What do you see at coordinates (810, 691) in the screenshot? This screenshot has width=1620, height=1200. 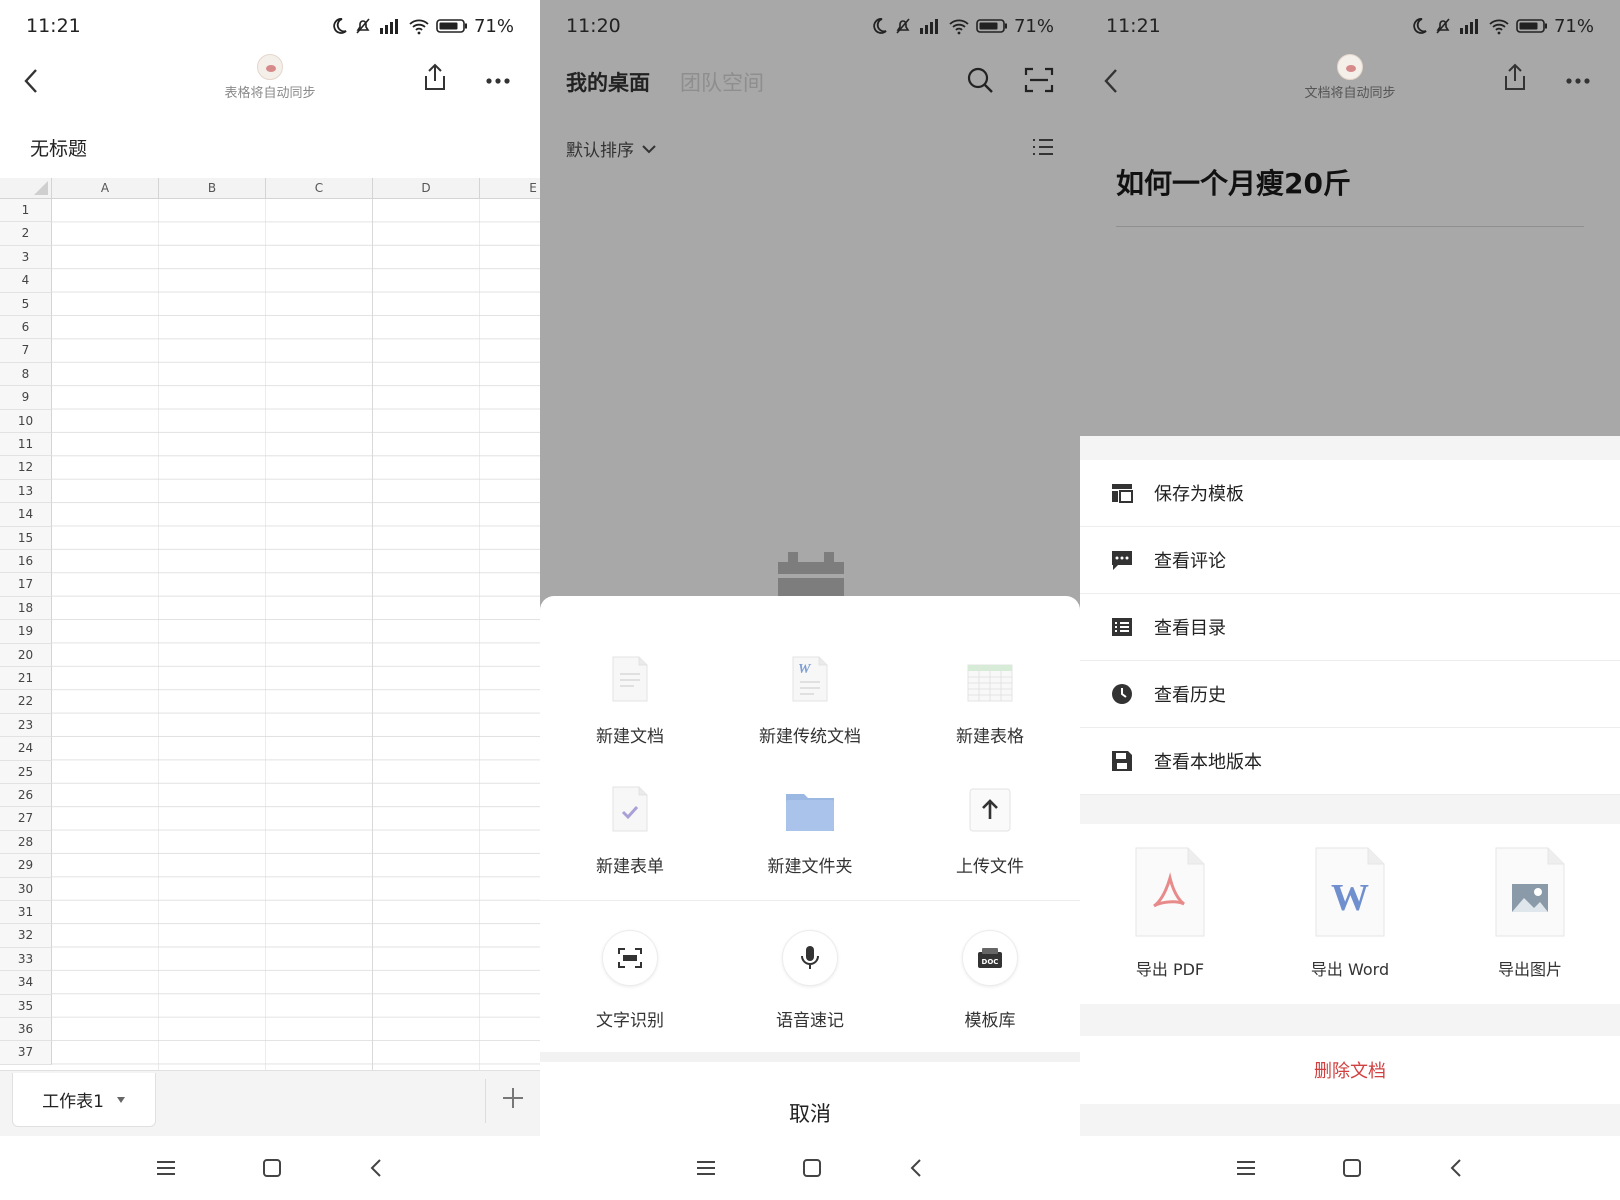 I see `new-traditional-doc-item: W 新建传统文档` at bounding box center [810, 691].